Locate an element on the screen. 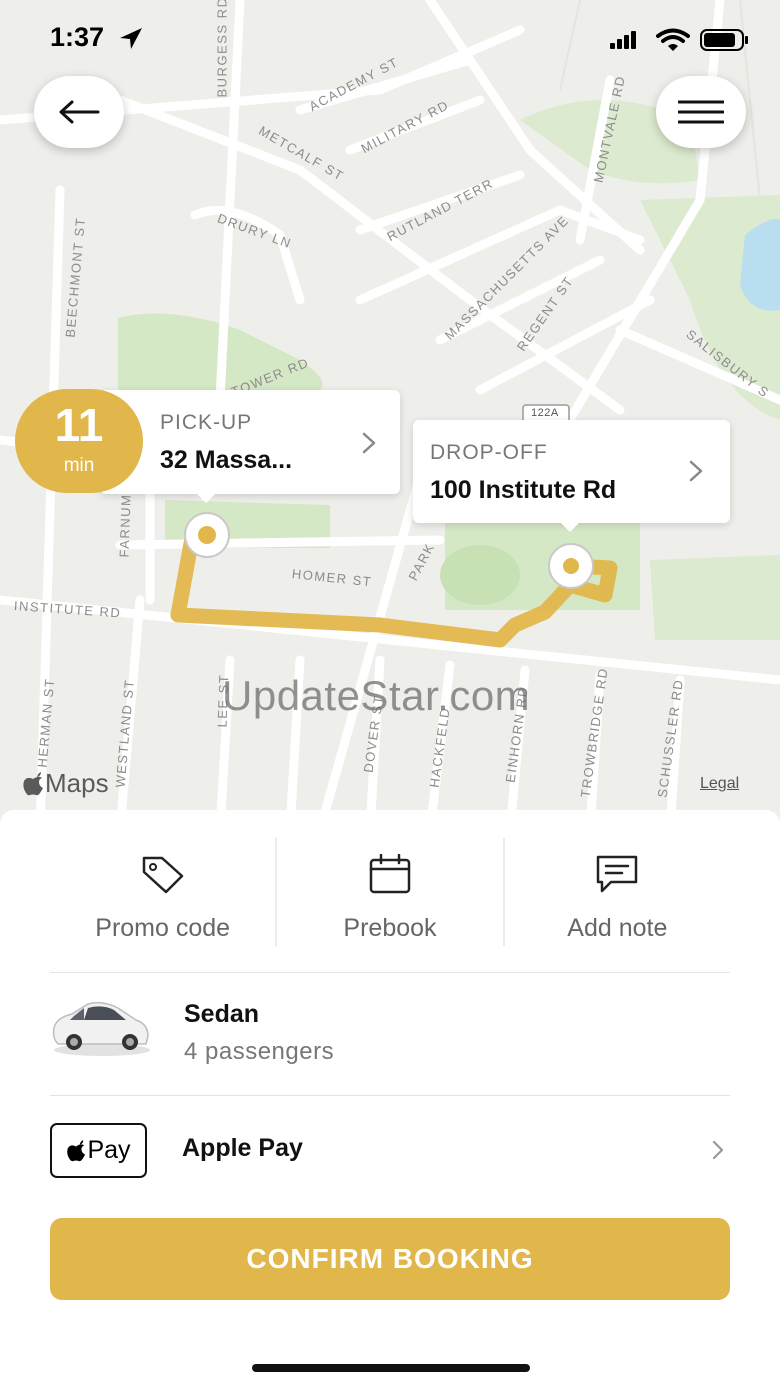 The height and width of the screenshot is (1387, 780). note-icon is located at coordinates (617, 874).